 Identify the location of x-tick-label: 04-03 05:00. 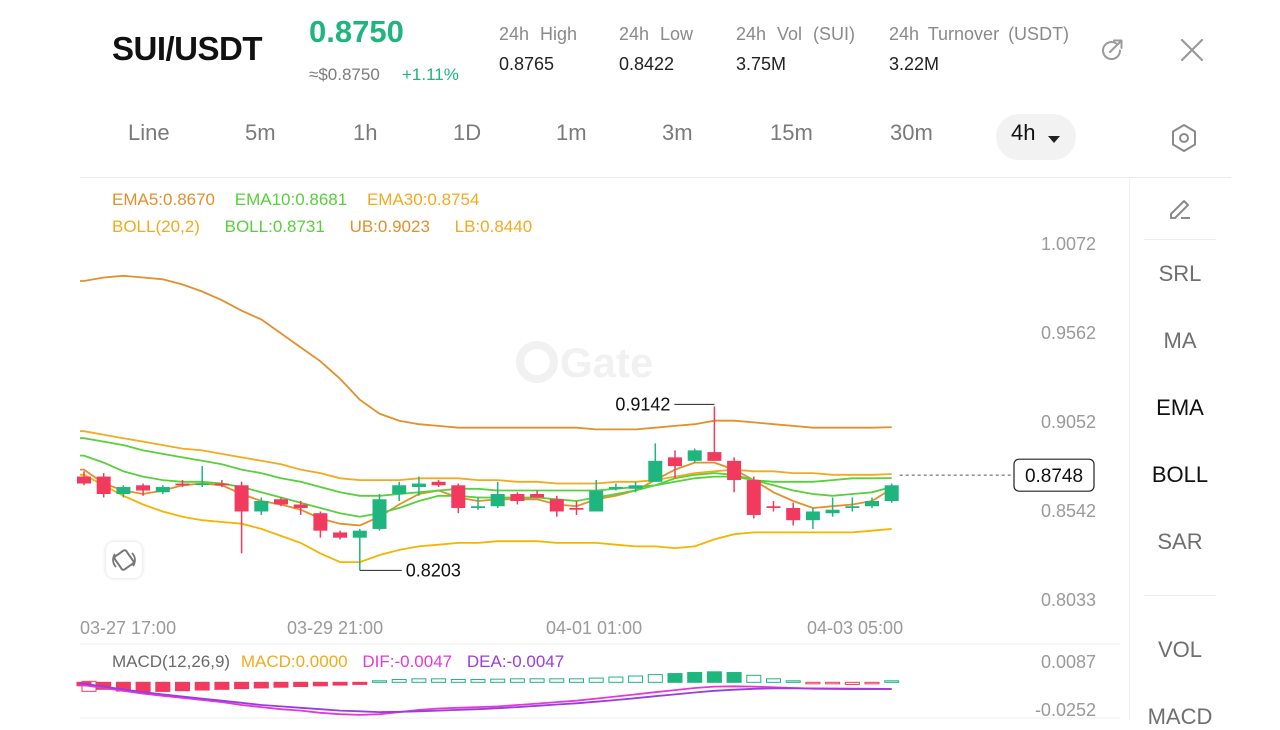
(855, 628).